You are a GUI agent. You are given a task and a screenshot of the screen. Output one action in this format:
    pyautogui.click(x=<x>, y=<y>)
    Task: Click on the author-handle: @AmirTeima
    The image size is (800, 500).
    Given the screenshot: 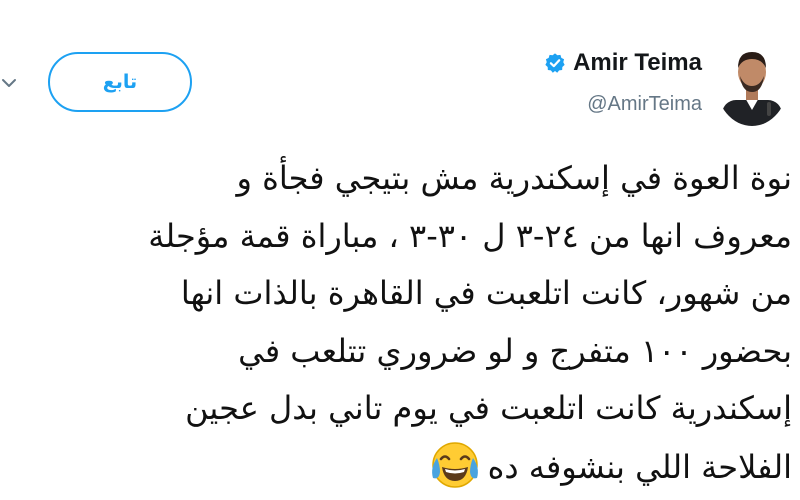 What is the action you would take?
    pyautogui.click(x=644, y=104)
    